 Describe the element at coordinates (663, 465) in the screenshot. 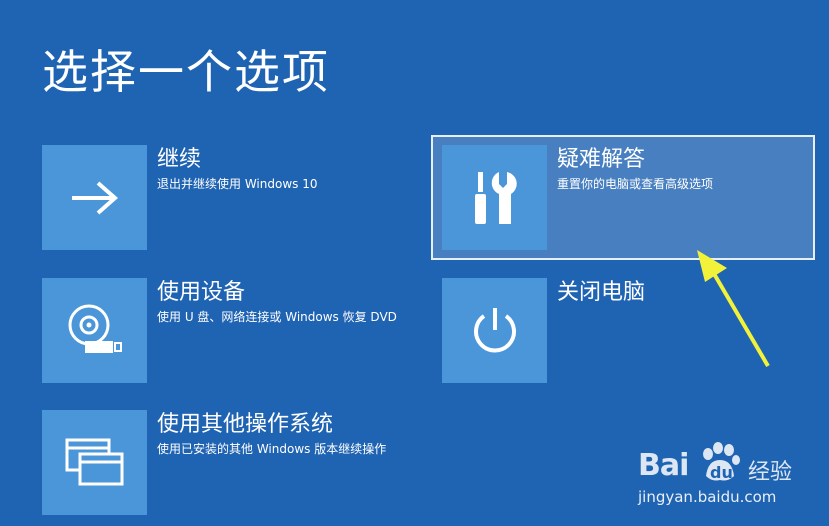

I see `watermark-brand: Bai` at that location.